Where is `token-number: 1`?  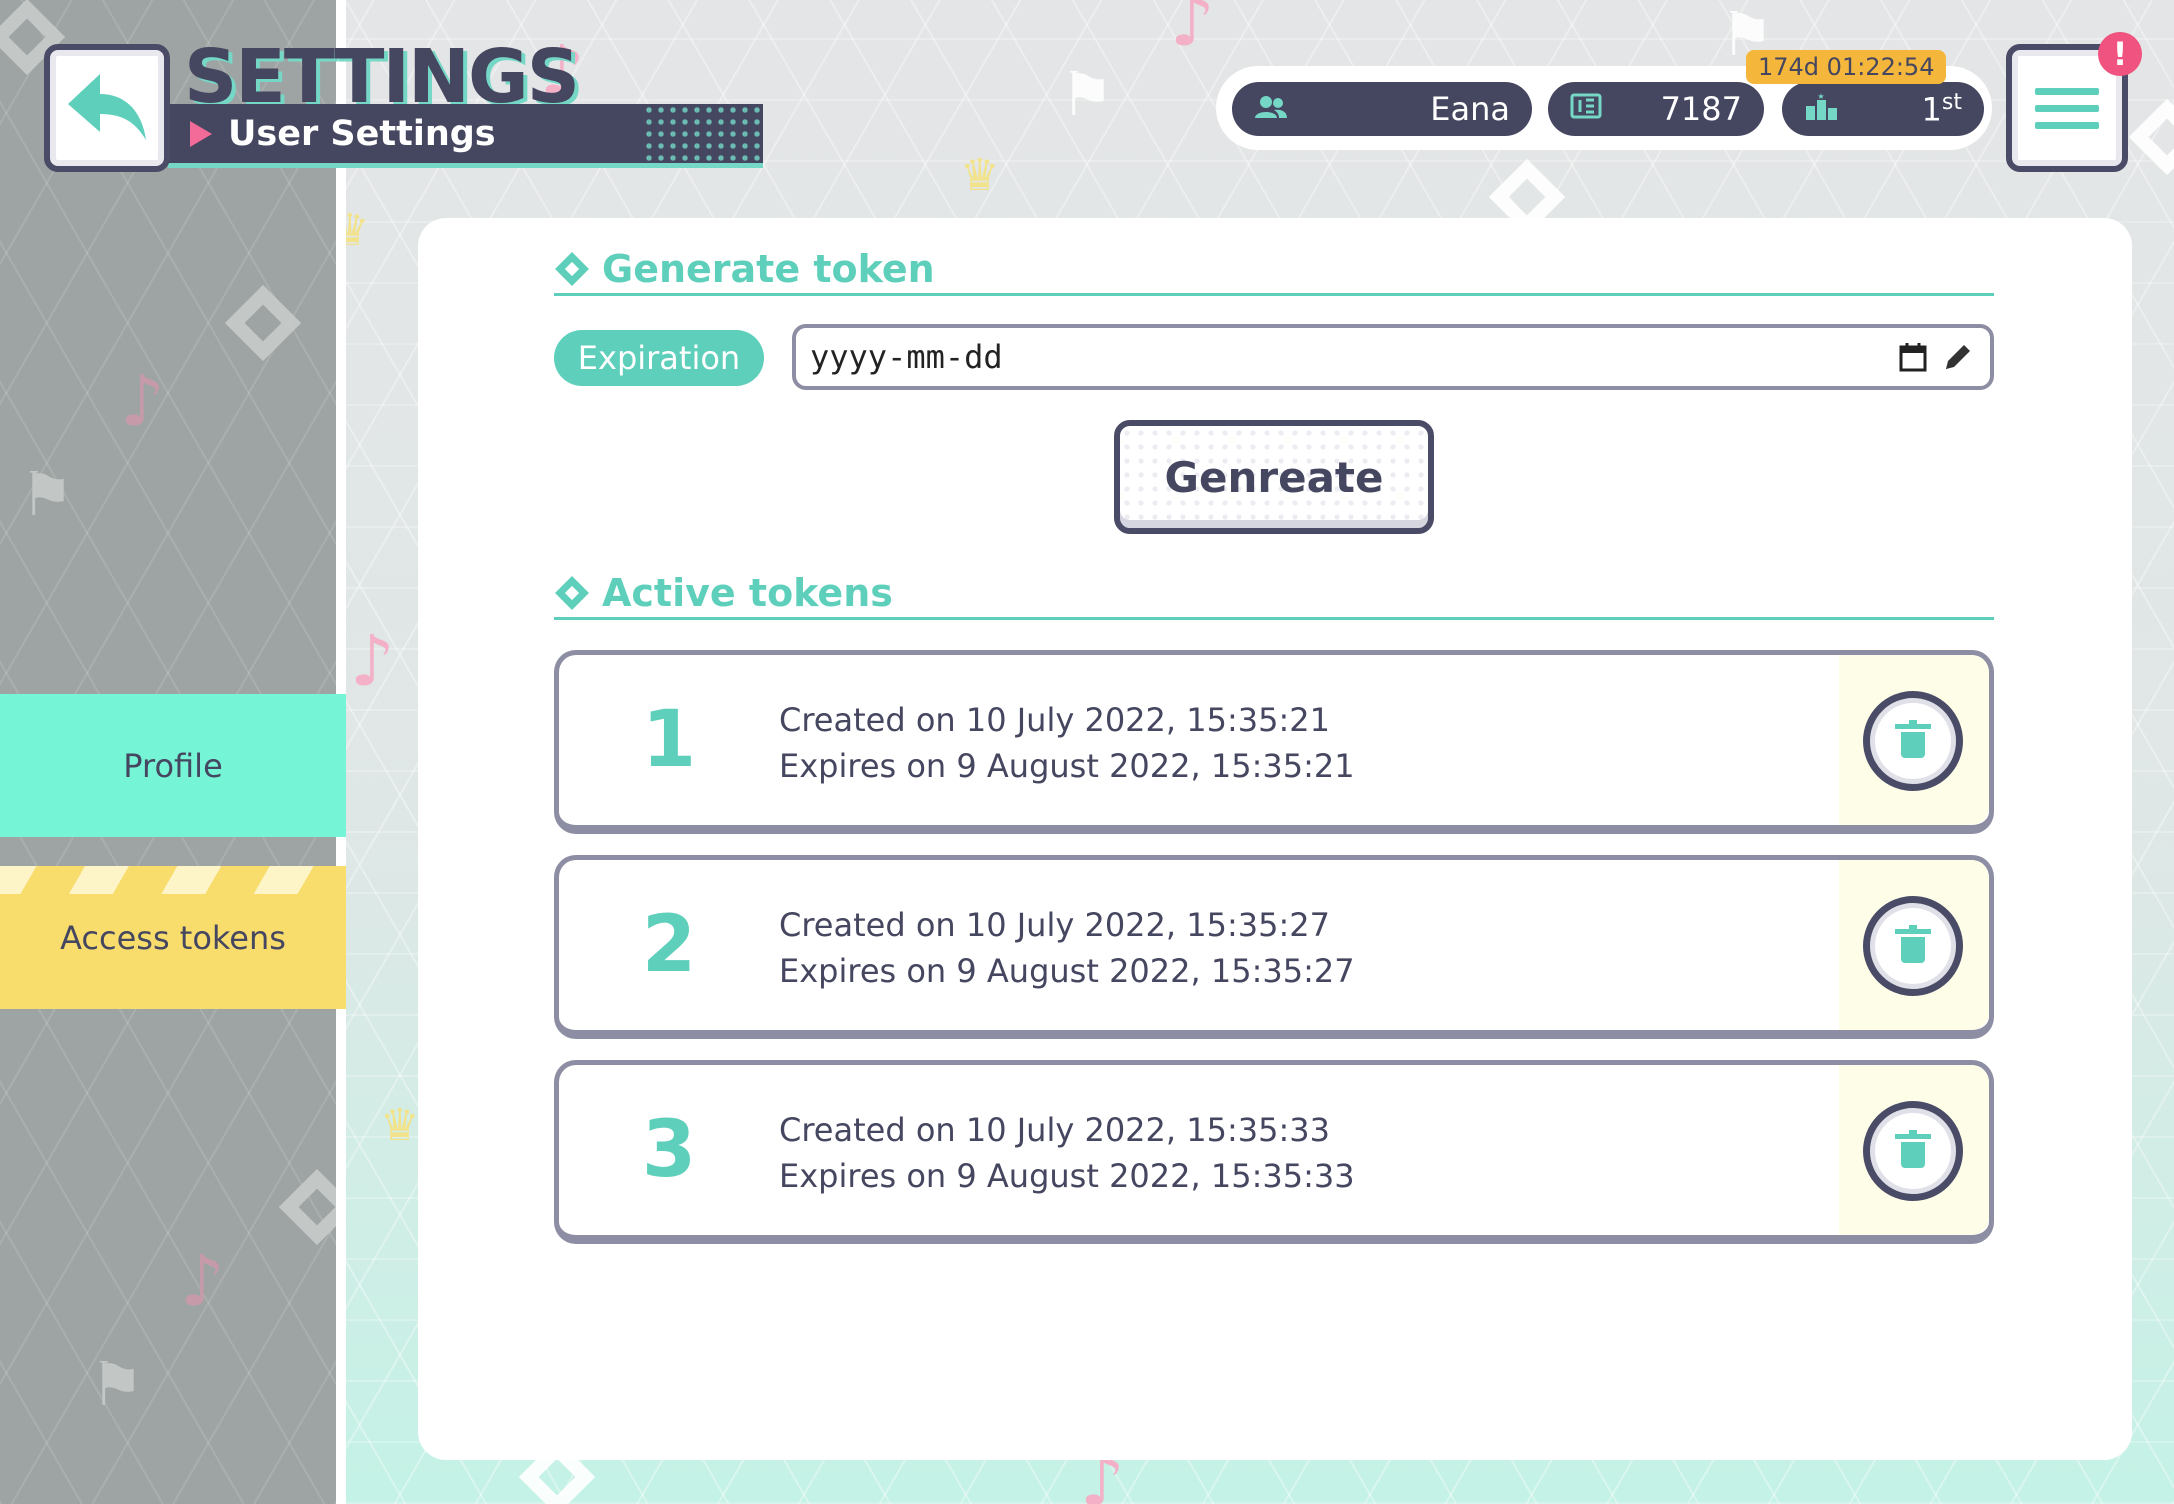 token-number: 1 is located at coordinates (669, 740).